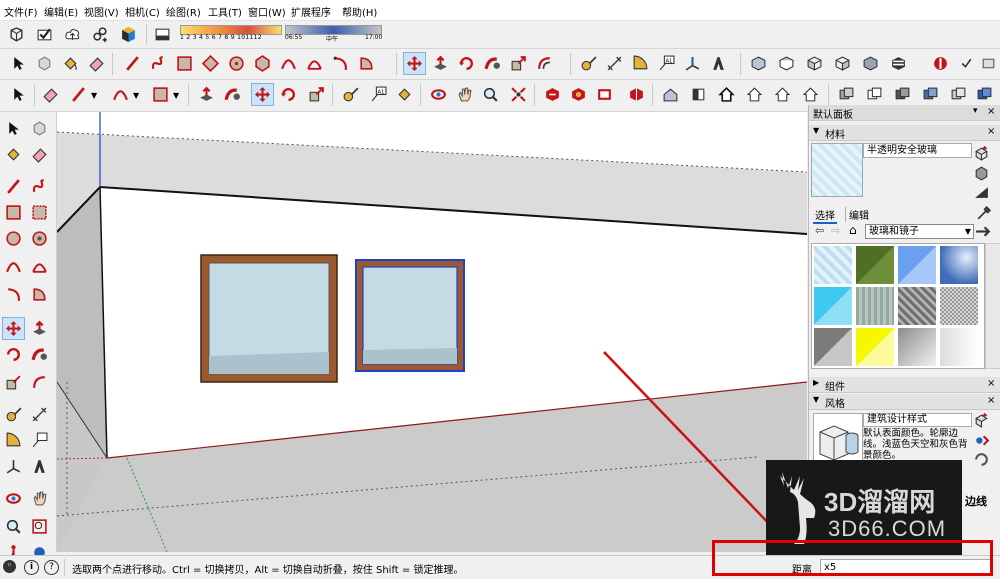  What do you see at coordinates (13, 294) in the screenshot?
I see `left-three-point-arc-icon` at bounding box center [13, 294].